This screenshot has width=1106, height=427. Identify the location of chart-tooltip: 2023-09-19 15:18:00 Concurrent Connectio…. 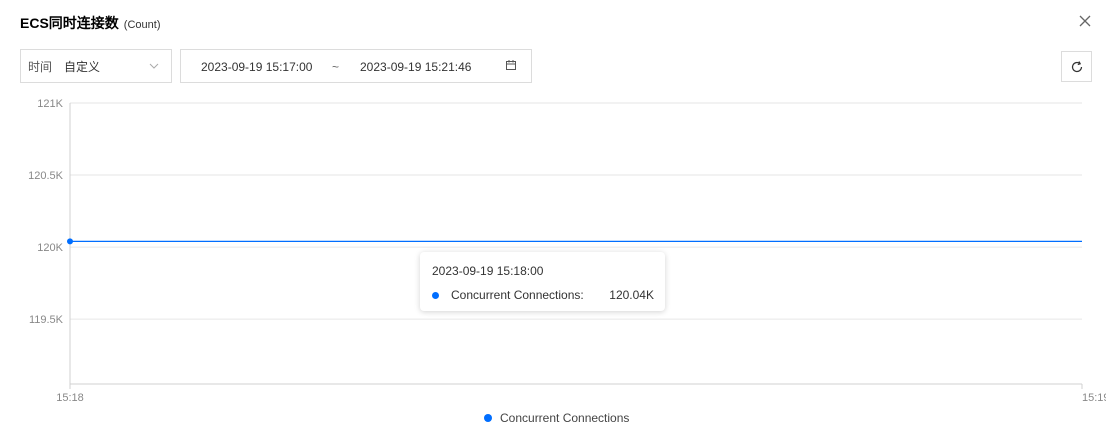
(542, 281).